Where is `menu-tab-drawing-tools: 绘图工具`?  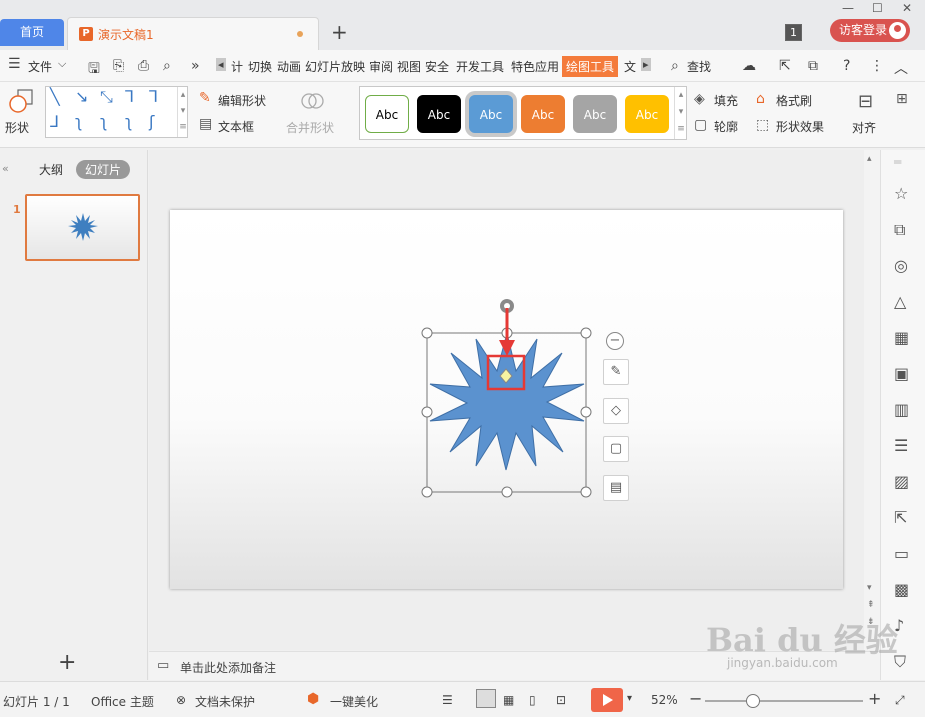
menu-tab-drawing-tools: 绘图工具 is located at coordinates (590, 66).